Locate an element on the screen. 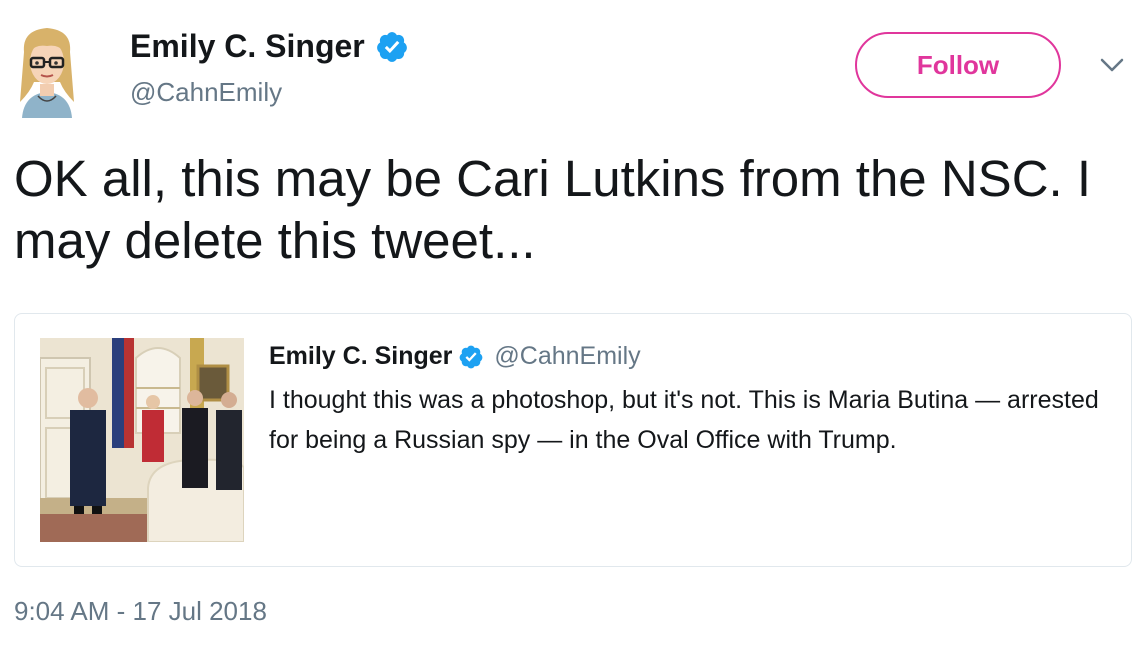 This screenshot has height=653, width=1146. author-name: Emily C. Singer is located at coordinates (247, 46).